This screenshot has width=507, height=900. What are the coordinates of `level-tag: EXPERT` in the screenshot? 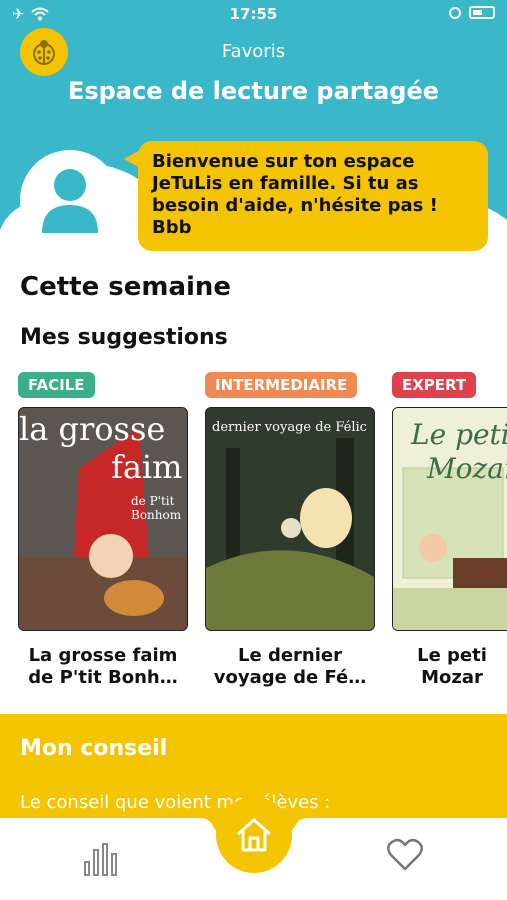 It's located at (434, 385).